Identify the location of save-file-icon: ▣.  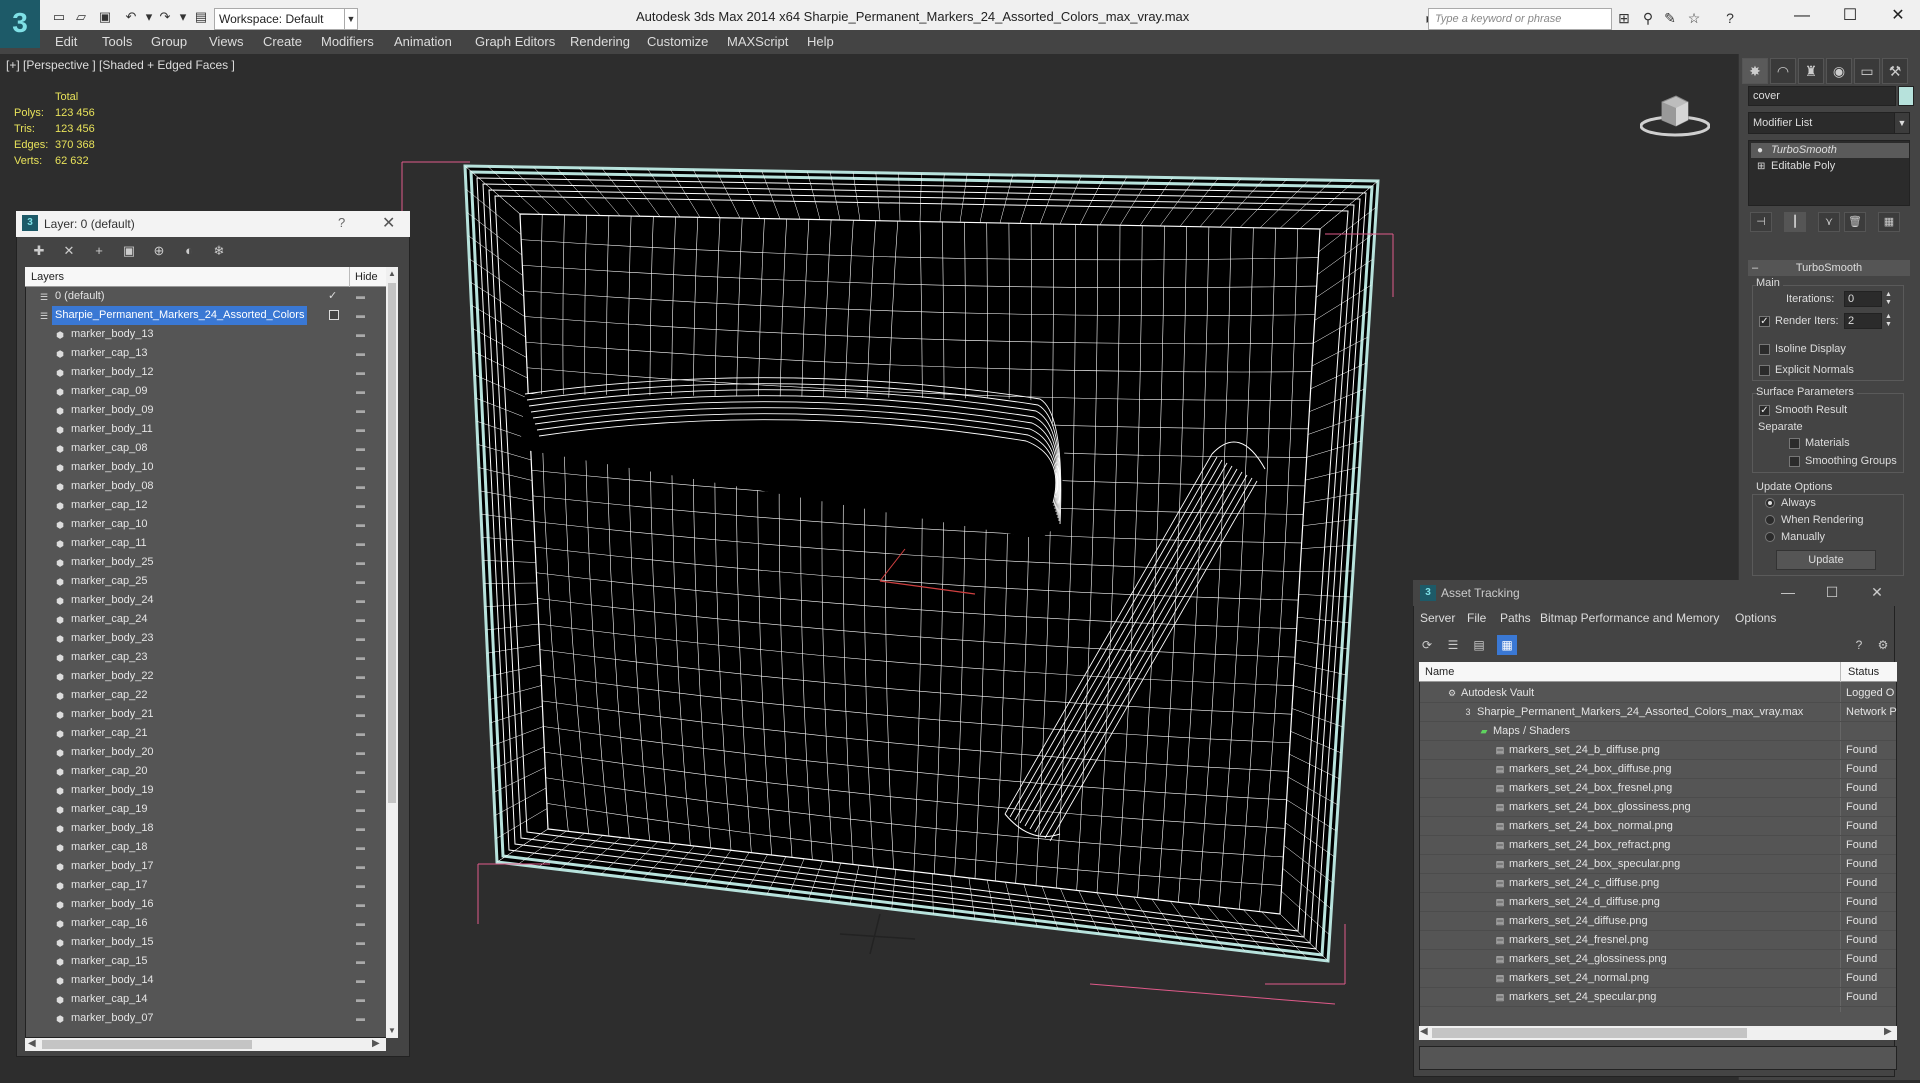
(105, 17).